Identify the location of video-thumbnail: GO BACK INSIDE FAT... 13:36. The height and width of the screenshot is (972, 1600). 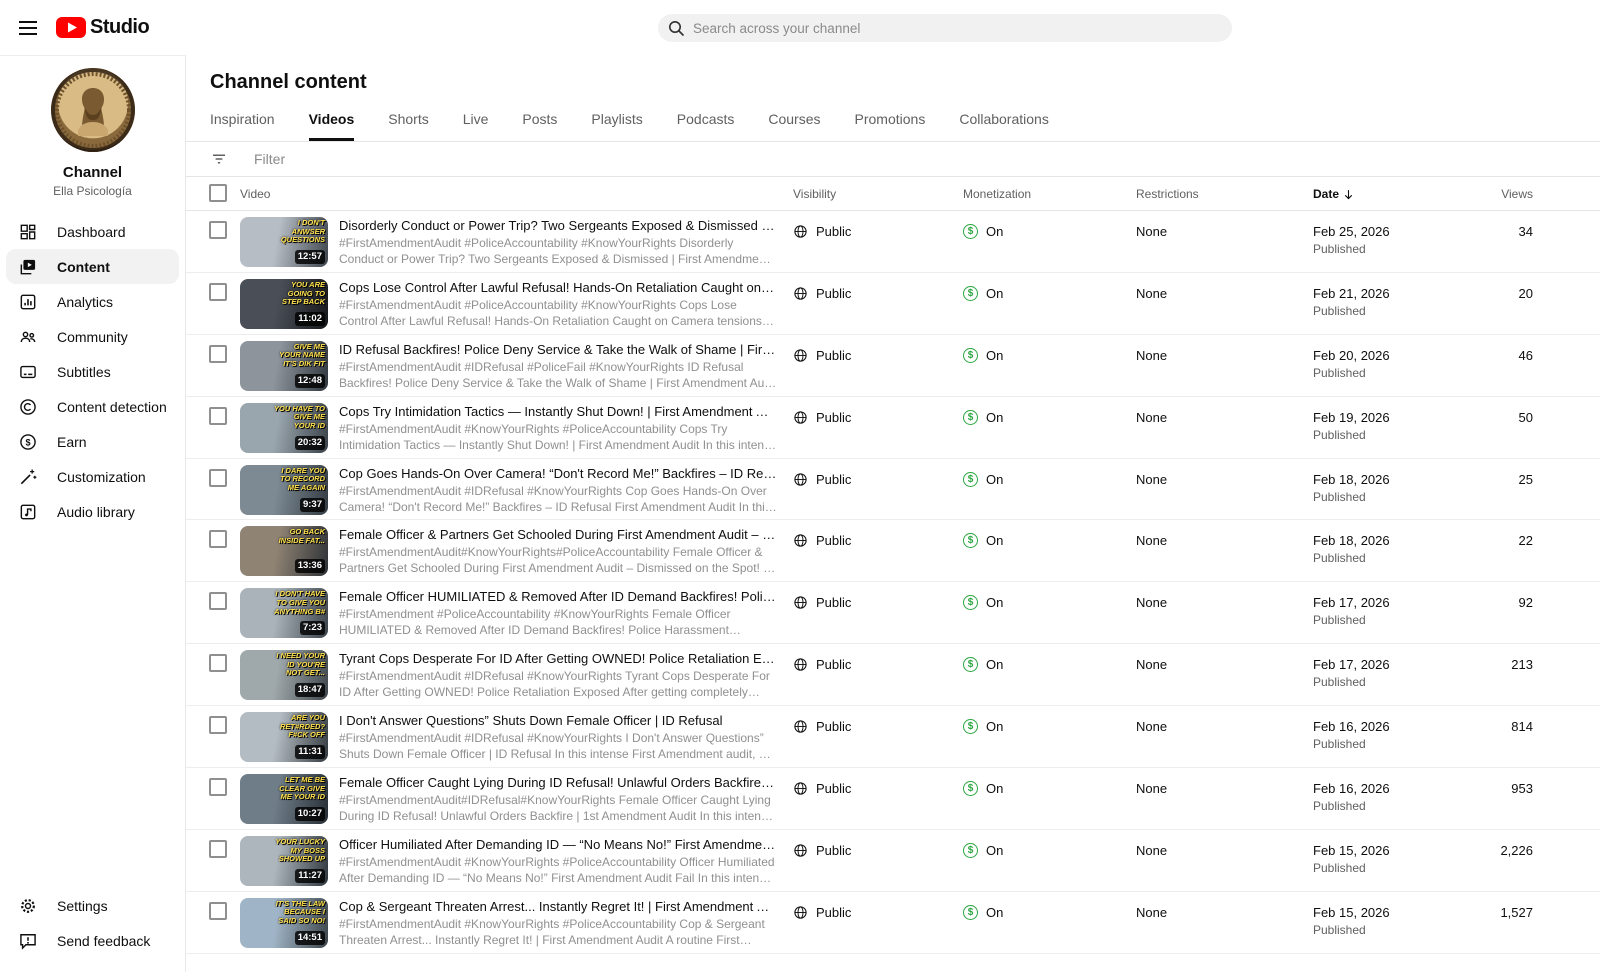
(284, 551).